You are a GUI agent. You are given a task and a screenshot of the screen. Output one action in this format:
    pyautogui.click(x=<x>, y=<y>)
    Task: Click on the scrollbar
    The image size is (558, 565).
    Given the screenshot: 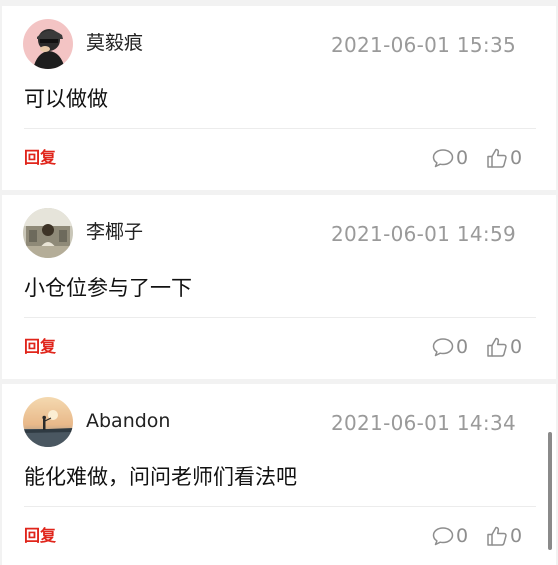 What is the action you would take?
    pyautogui.click(x=550, y=491)
    